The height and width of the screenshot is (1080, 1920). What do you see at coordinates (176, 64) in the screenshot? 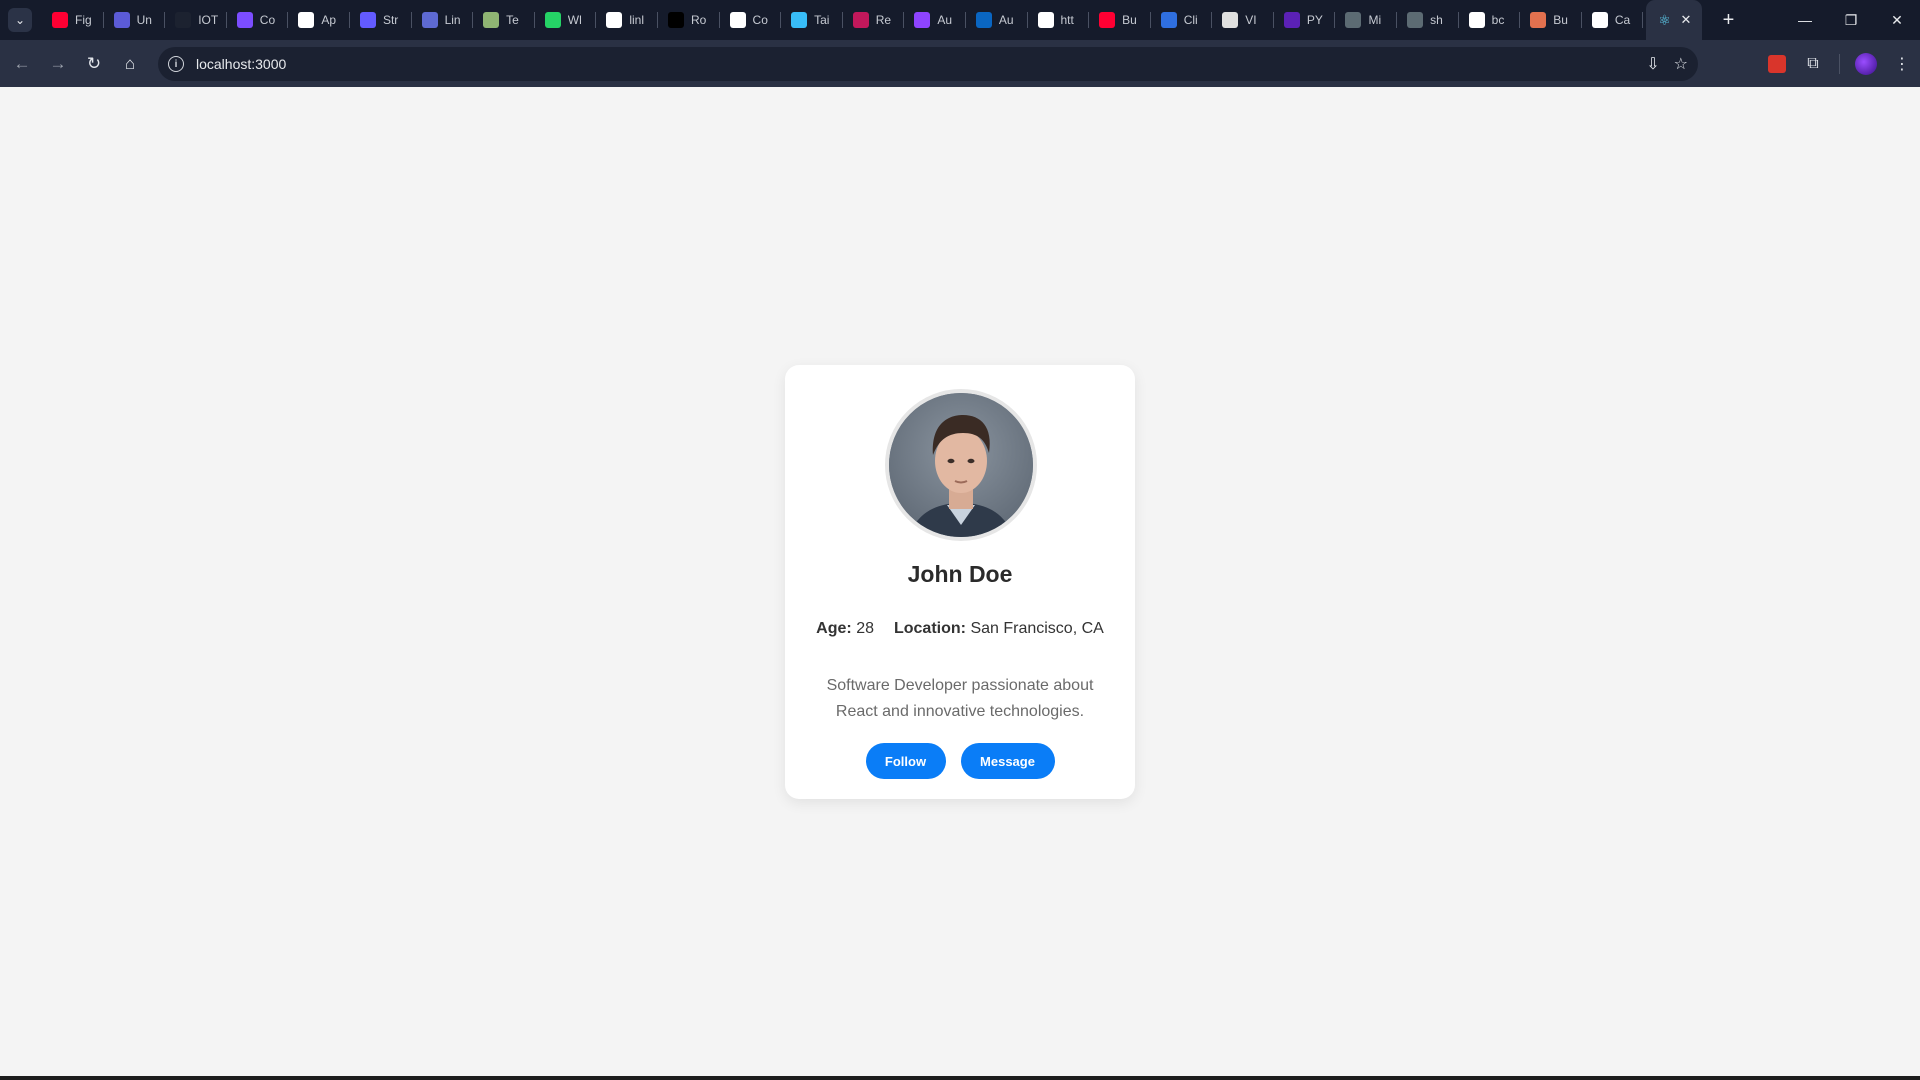
I see `site-info-icon: i` at bounding box center [176, 64].